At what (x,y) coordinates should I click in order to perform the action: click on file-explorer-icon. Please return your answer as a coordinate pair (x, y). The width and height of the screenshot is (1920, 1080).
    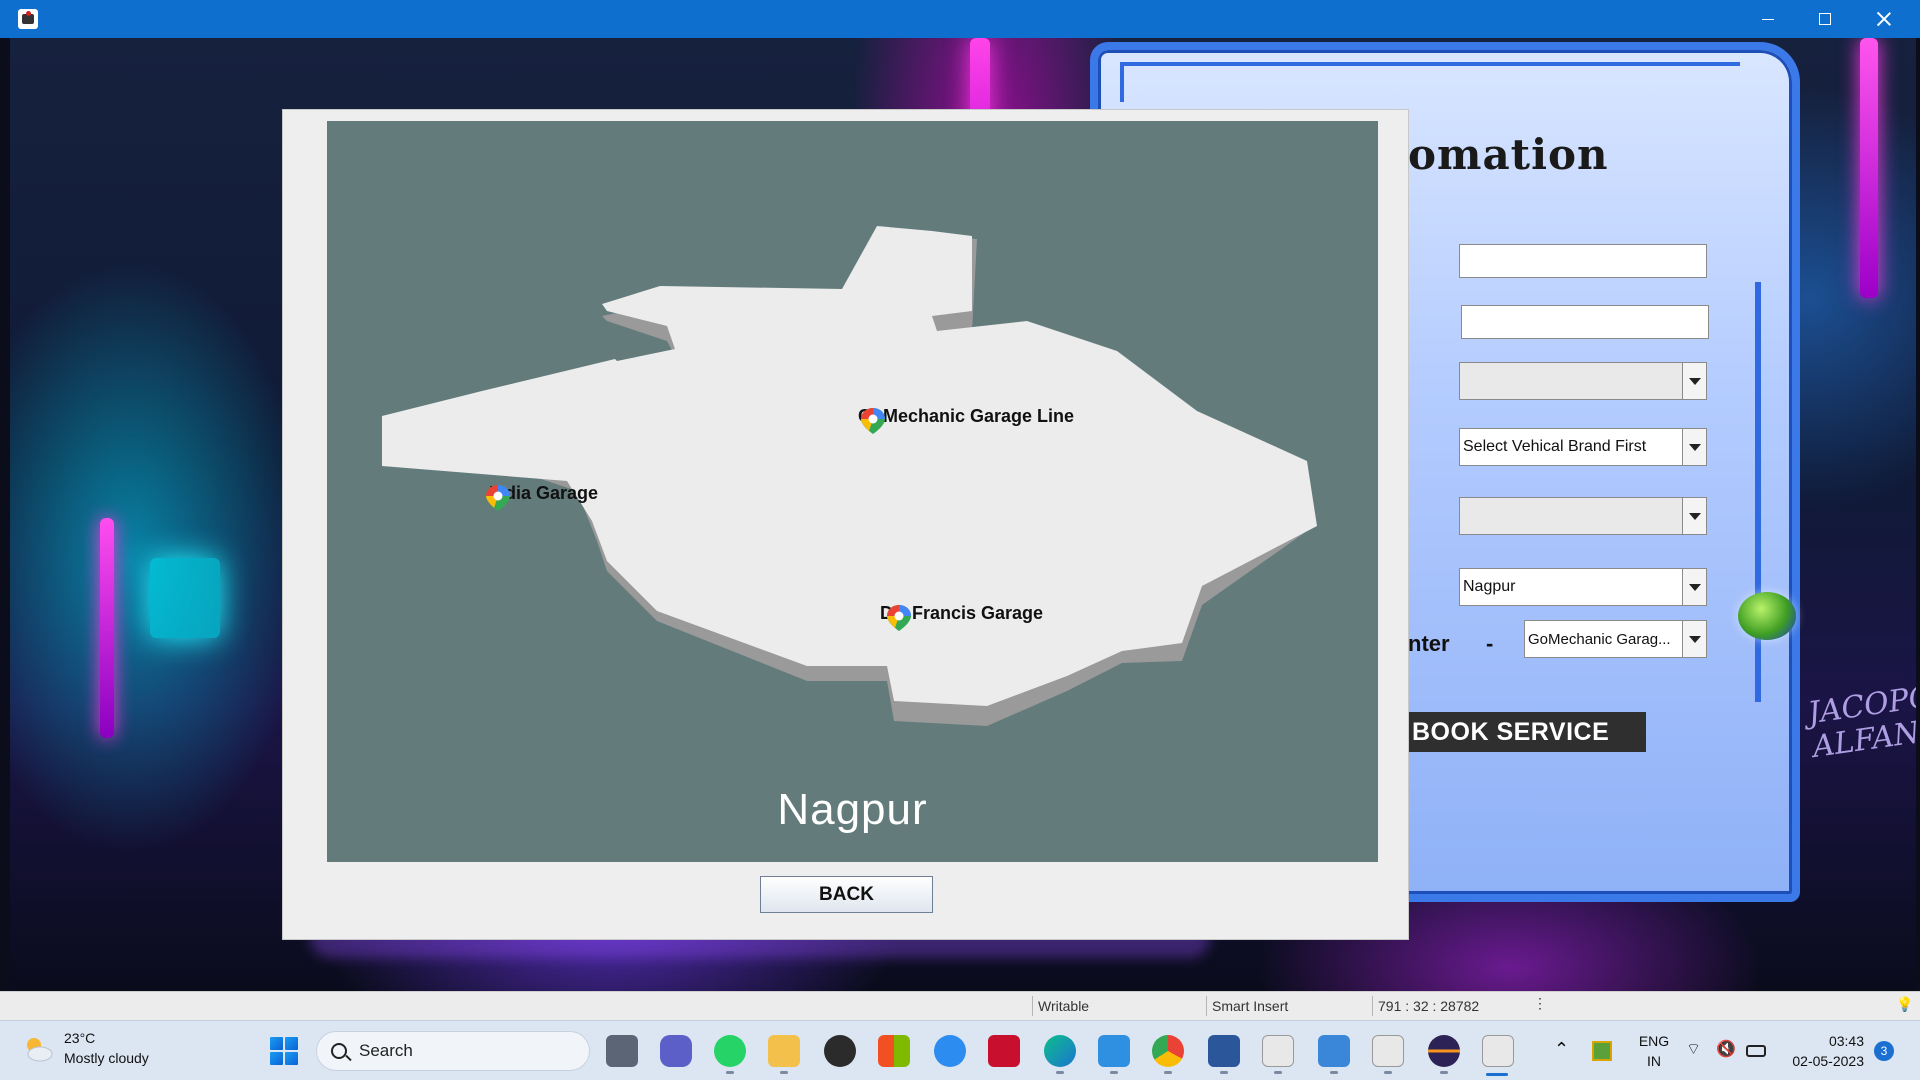
    Looking at the image, I should click on (784, 1051).